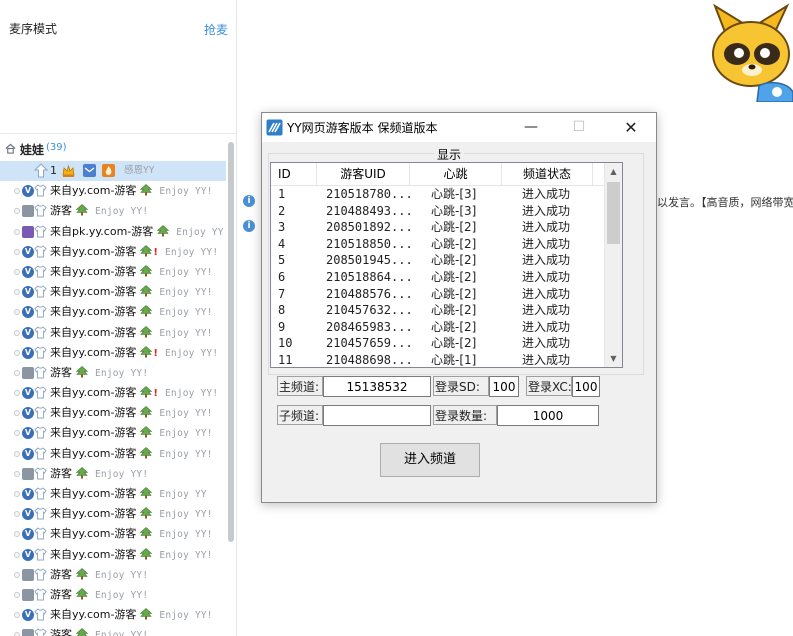  Describe the element at coordinates (504, 386) in the screenshot. I see `login-sd-input` at that location.